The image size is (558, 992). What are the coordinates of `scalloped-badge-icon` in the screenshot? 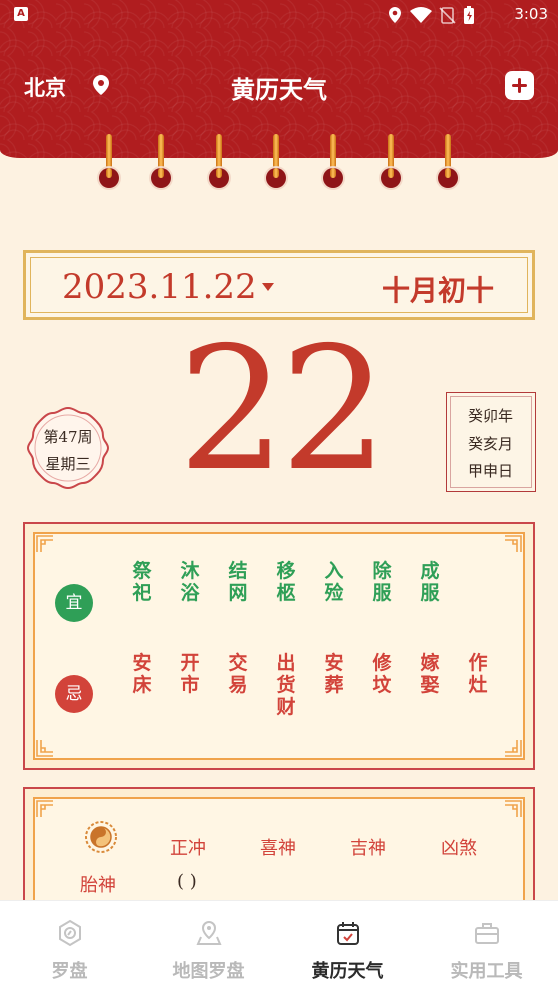 It's located at (68, 448).